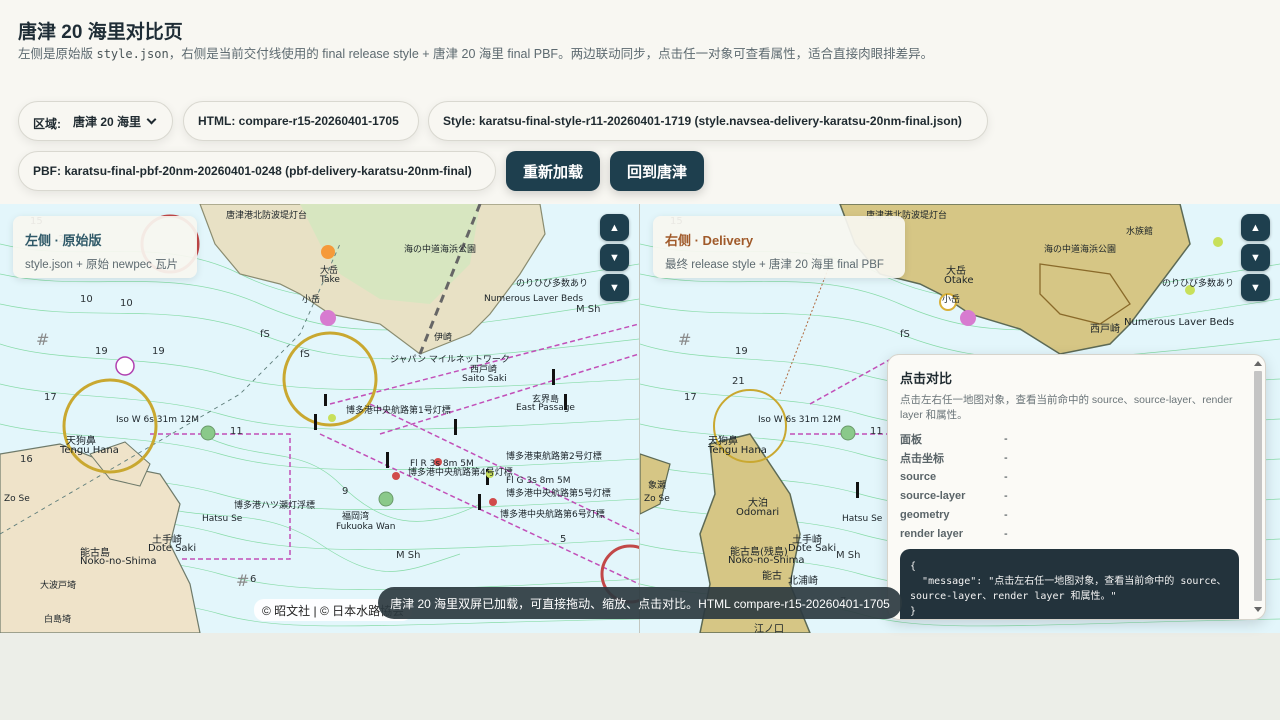 The height and width of the screenshot is (720, 1280). I want to click on label-central-route-5: 博多港中央航路第5号灯標, so click(558, 494).